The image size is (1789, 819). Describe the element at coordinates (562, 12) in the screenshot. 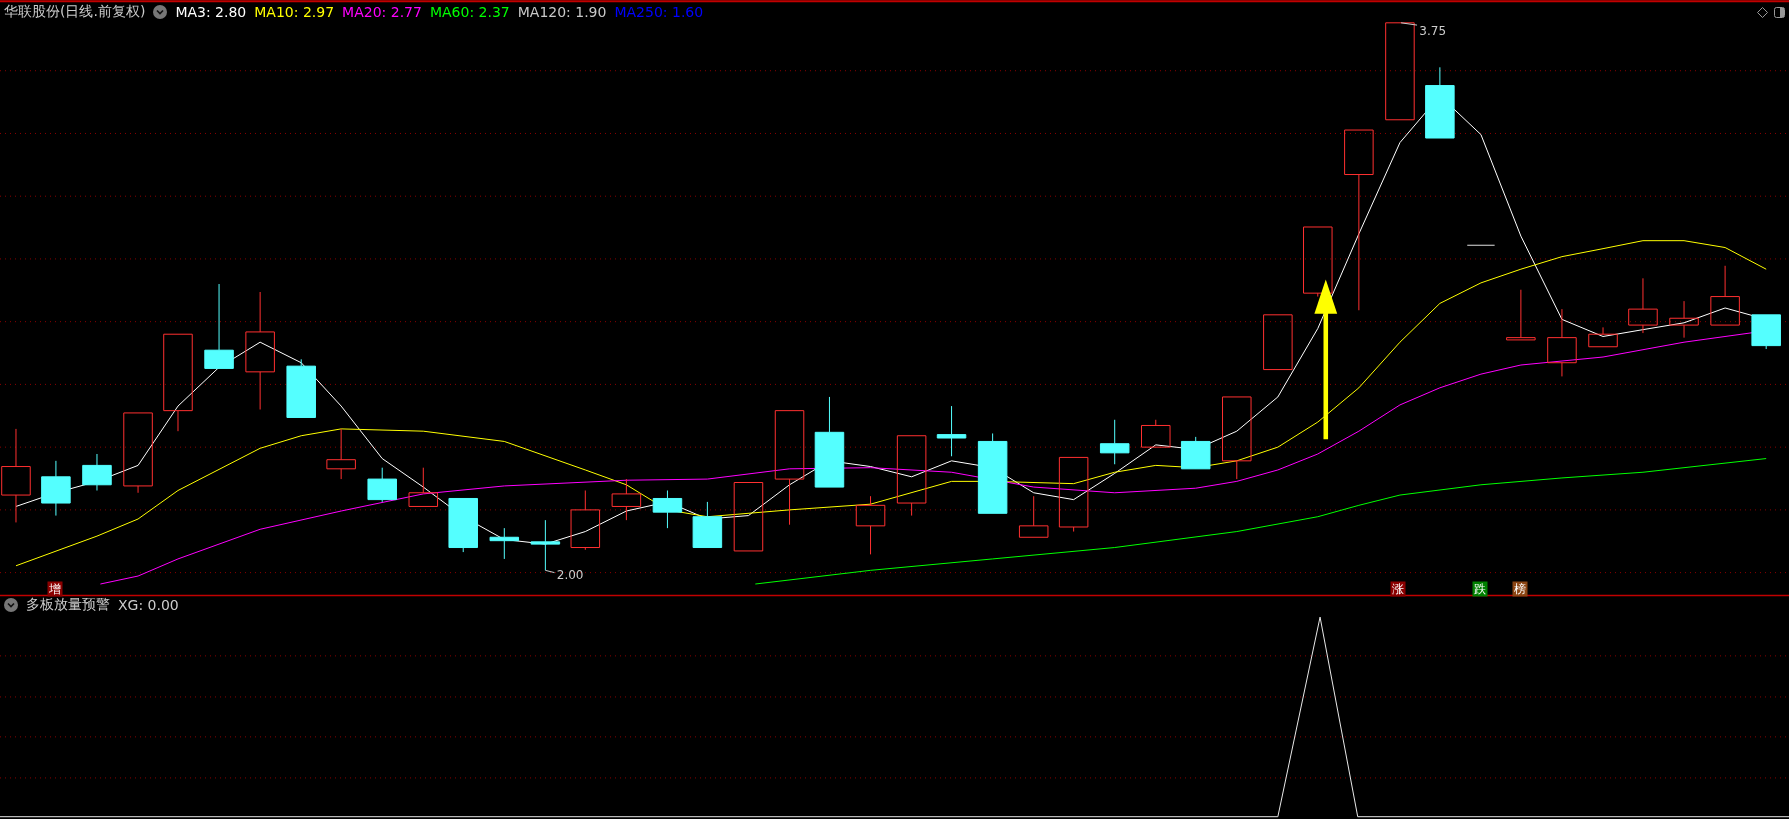

I see `moving-average-value: MA120: 1.90` at that location.